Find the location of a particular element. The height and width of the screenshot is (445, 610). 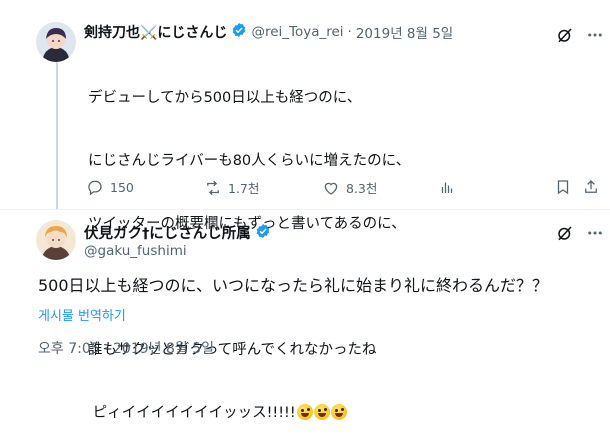

tweet-line: ピィイイイイイイイッッス!!!!! is located at coordinates (192, 413).